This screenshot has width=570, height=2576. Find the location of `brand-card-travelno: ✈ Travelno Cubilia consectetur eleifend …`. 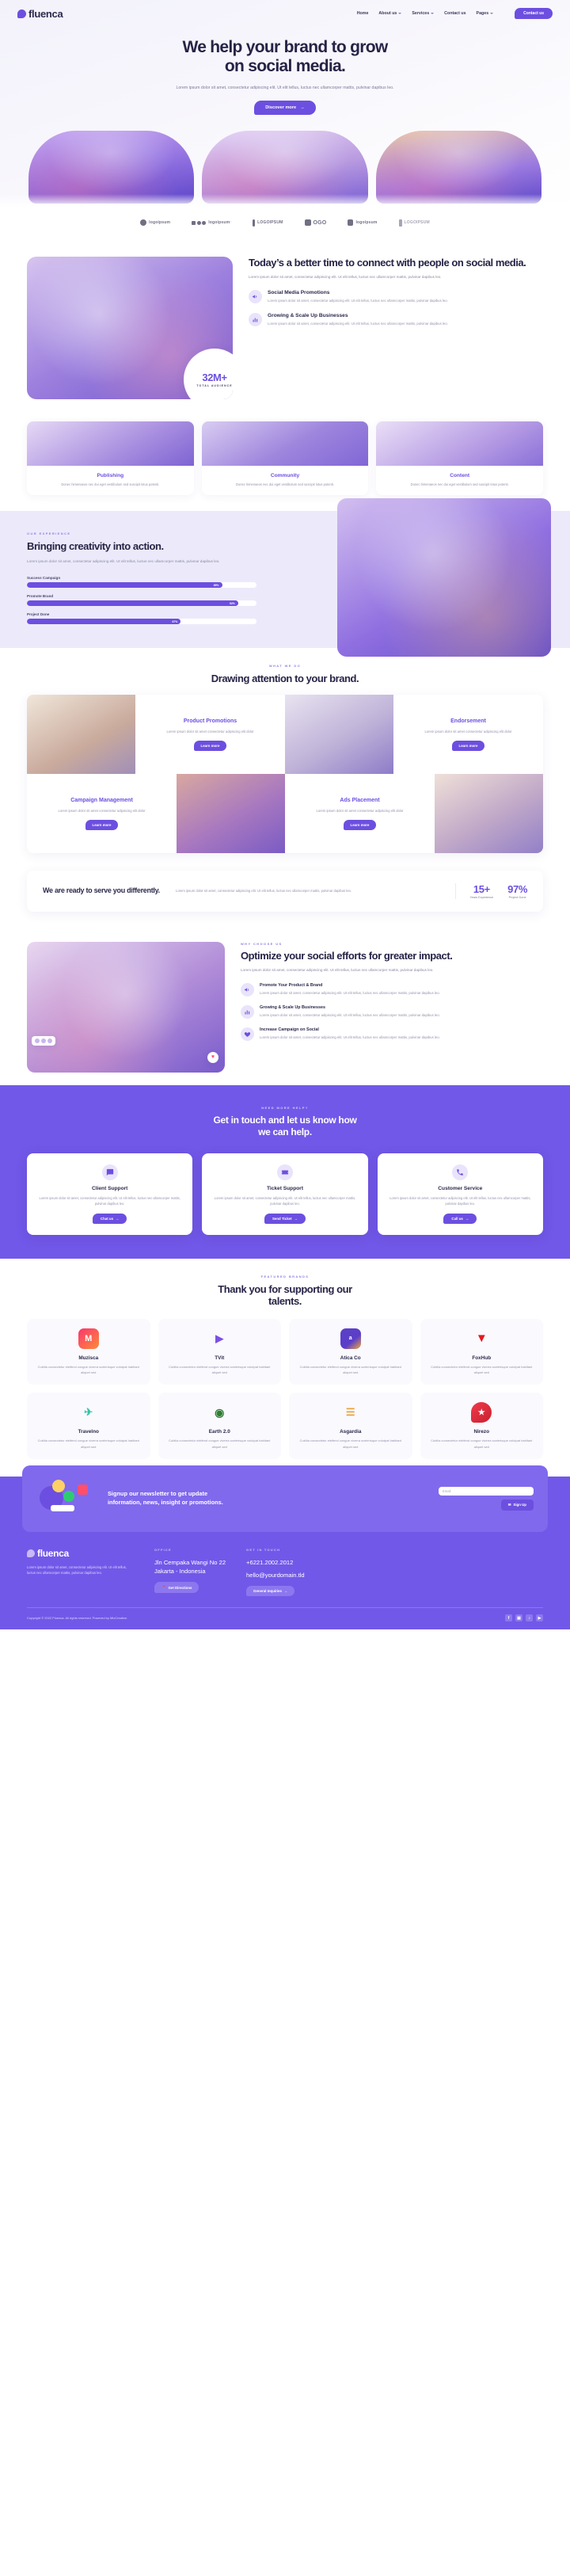

brand-card-travelno: ✈ Travelno Cubilia consectetur eleifend … is located at coordinates (88, 1426).